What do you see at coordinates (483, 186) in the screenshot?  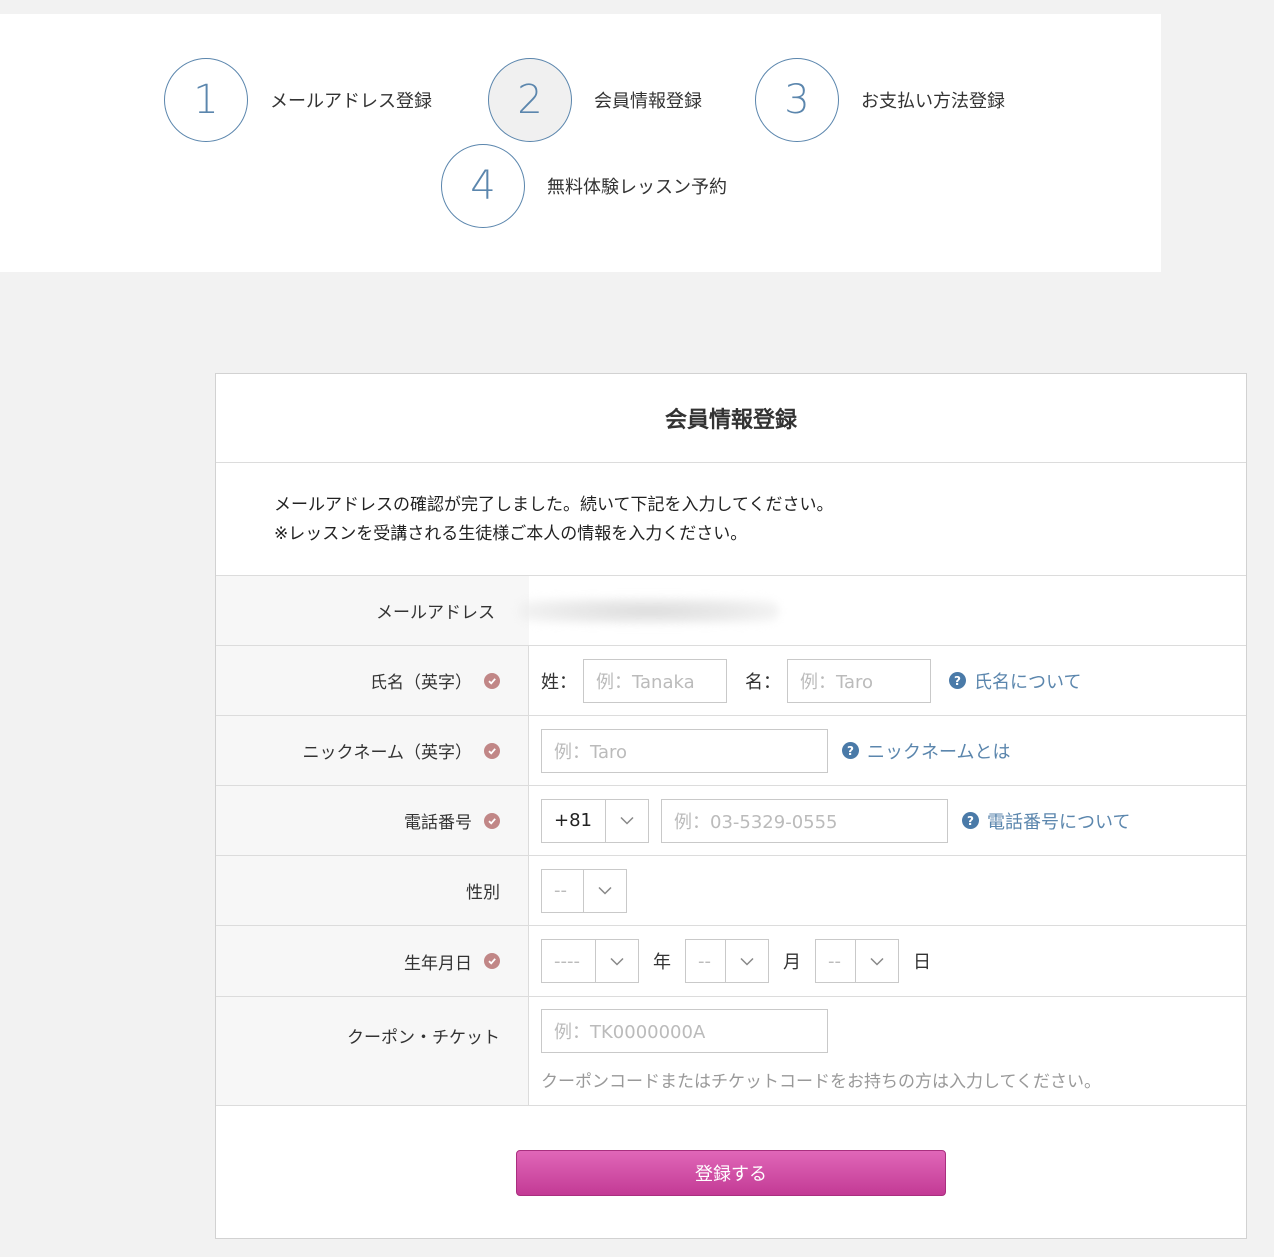 I see `step-number: 4` at bounding box center [483, 186].